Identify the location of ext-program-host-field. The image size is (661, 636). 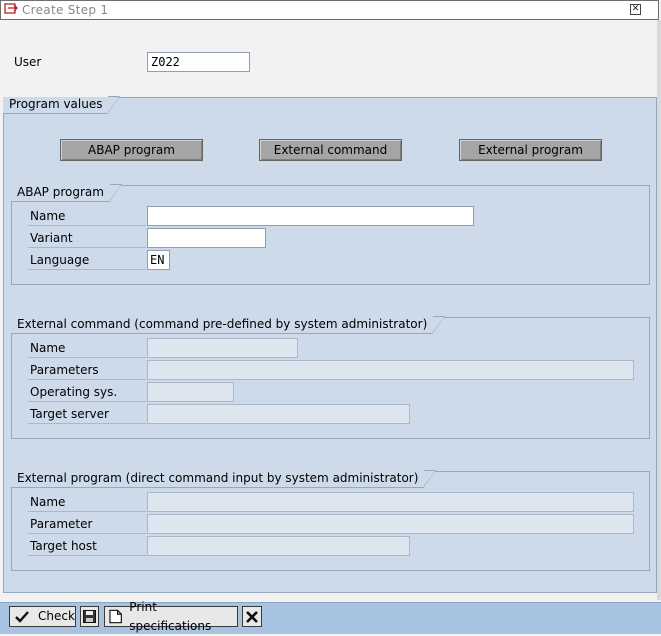
(278, 546).